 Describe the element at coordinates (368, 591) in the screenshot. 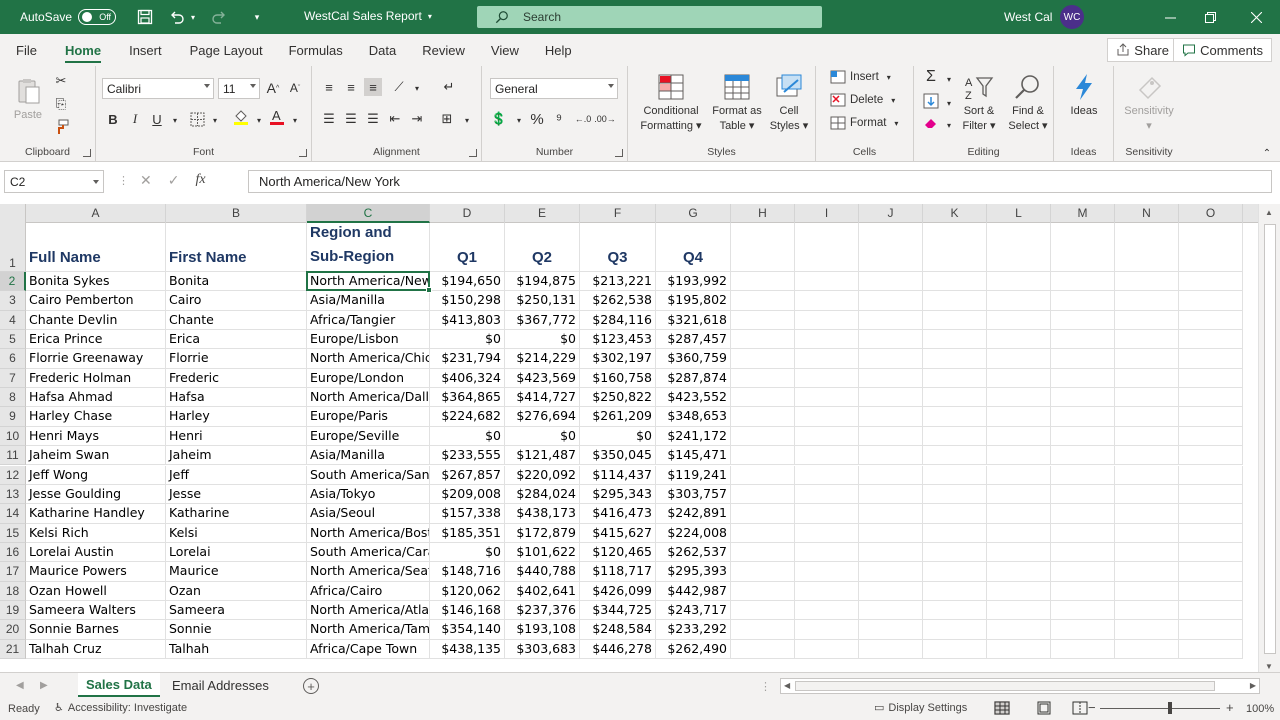

I see `table-cell: Africa/Cairo` at that location.